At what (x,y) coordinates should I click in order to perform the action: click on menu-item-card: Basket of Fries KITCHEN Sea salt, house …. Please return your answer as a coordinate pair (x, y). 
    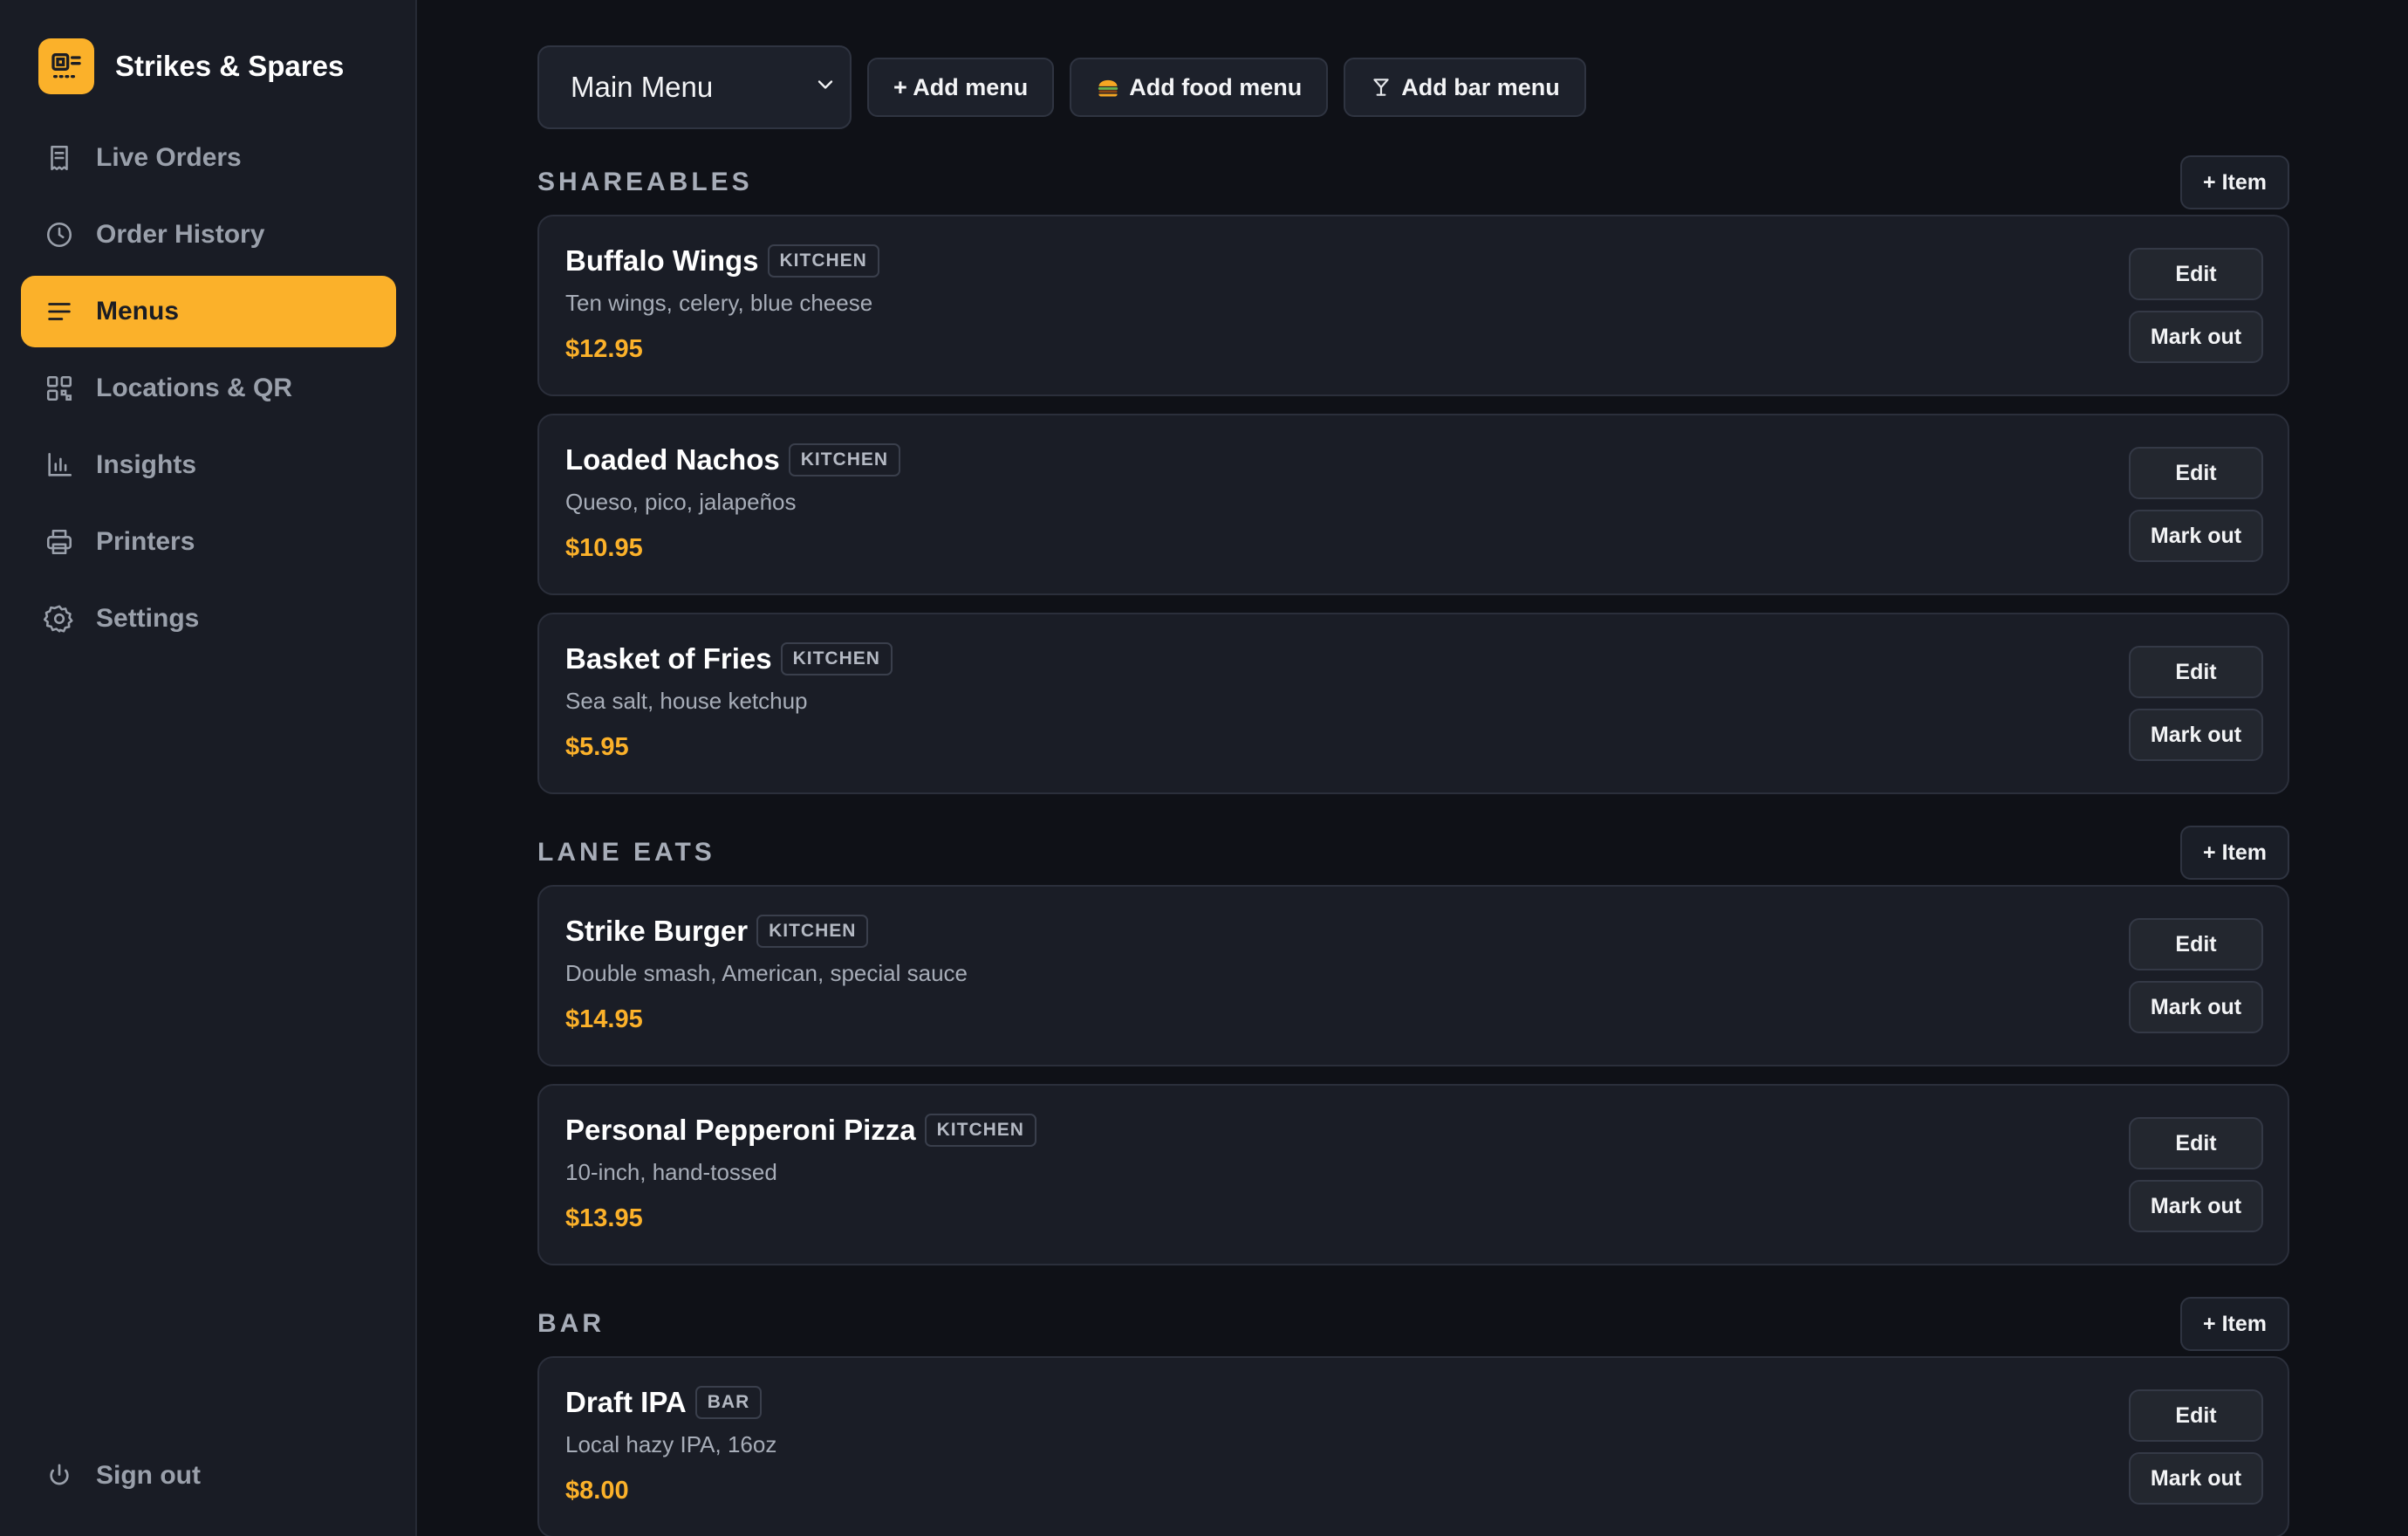
    Looking at the image, I should click on (1413, 703).